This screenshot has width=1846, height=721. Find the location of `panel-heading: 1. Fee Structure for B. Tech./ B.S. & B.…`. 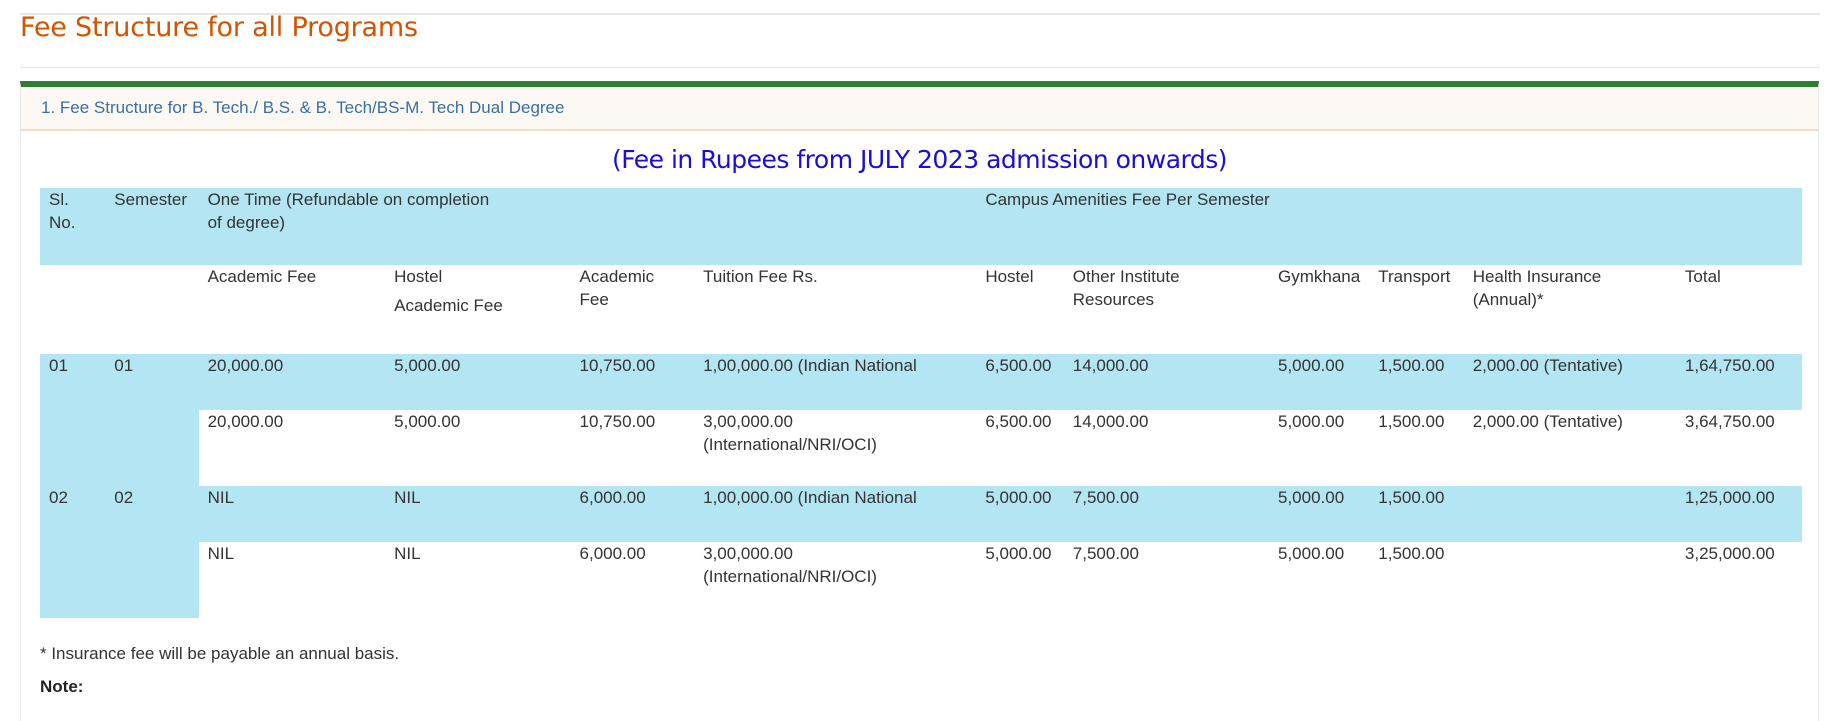

panel-heading: 1. Fee Structure for B. Tech./ B.S. & B.… is located at coordinates (919, 109).